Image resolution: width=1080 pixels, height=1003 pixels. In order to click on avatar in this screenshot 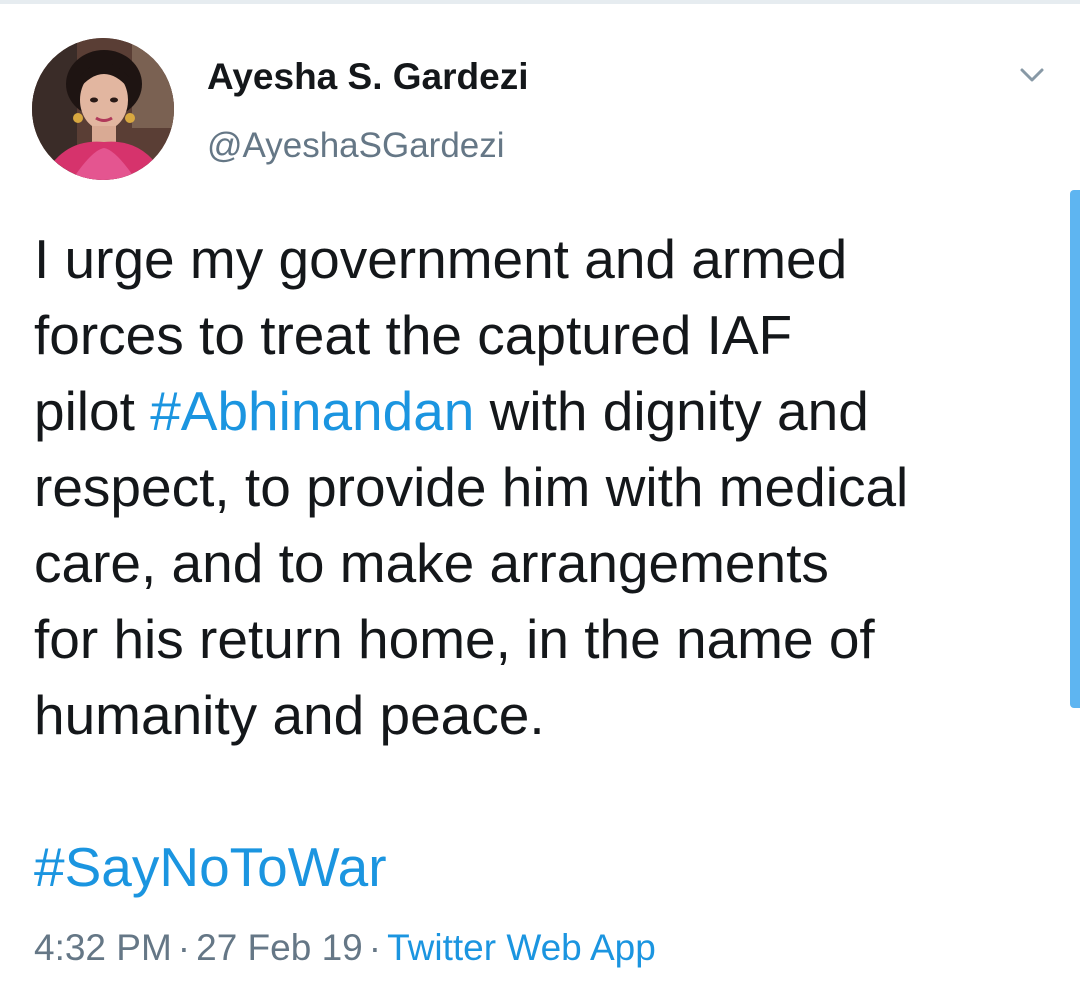, I will do `click(103, 109)`.